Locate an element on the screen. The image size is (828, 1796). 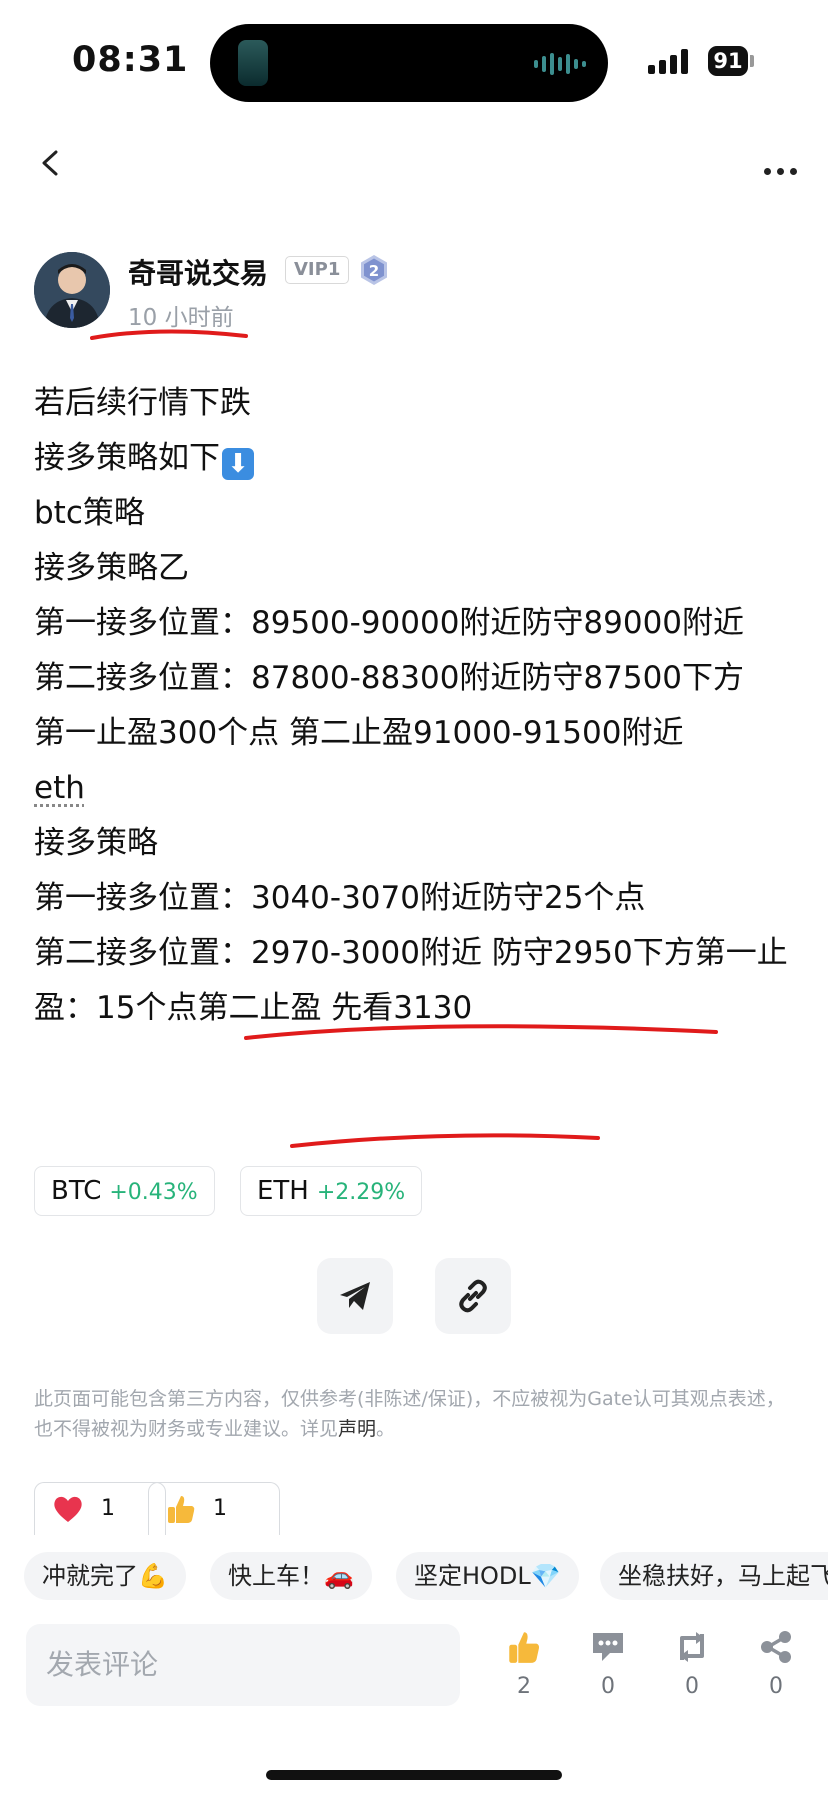
repost-icon is located at coordinates (692, 1647).